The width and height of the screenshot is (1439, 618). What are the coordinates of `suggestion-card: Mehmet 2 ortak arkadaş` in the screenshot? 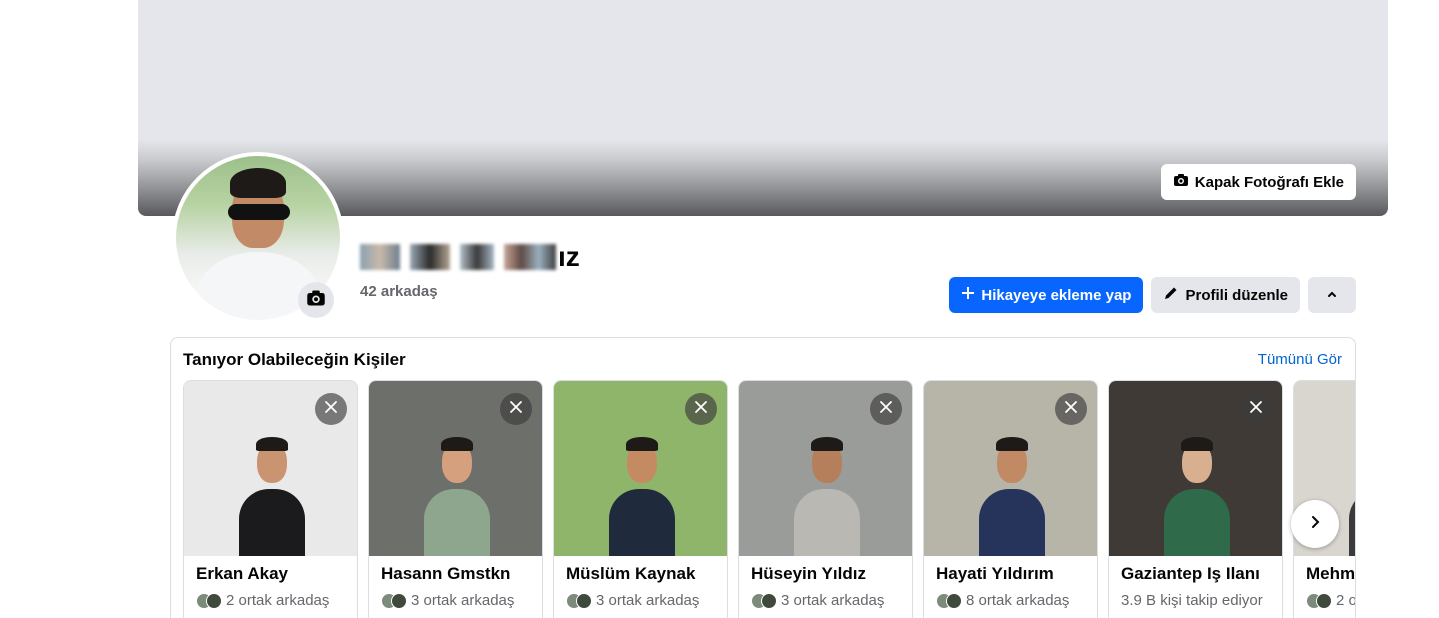 It's located at (1324, 499).